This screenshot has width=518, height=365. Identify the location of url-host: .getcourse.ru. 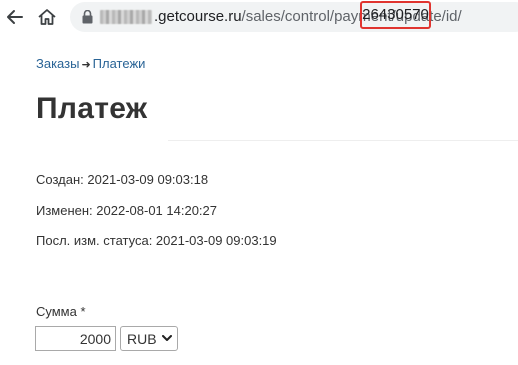
(198, 16).